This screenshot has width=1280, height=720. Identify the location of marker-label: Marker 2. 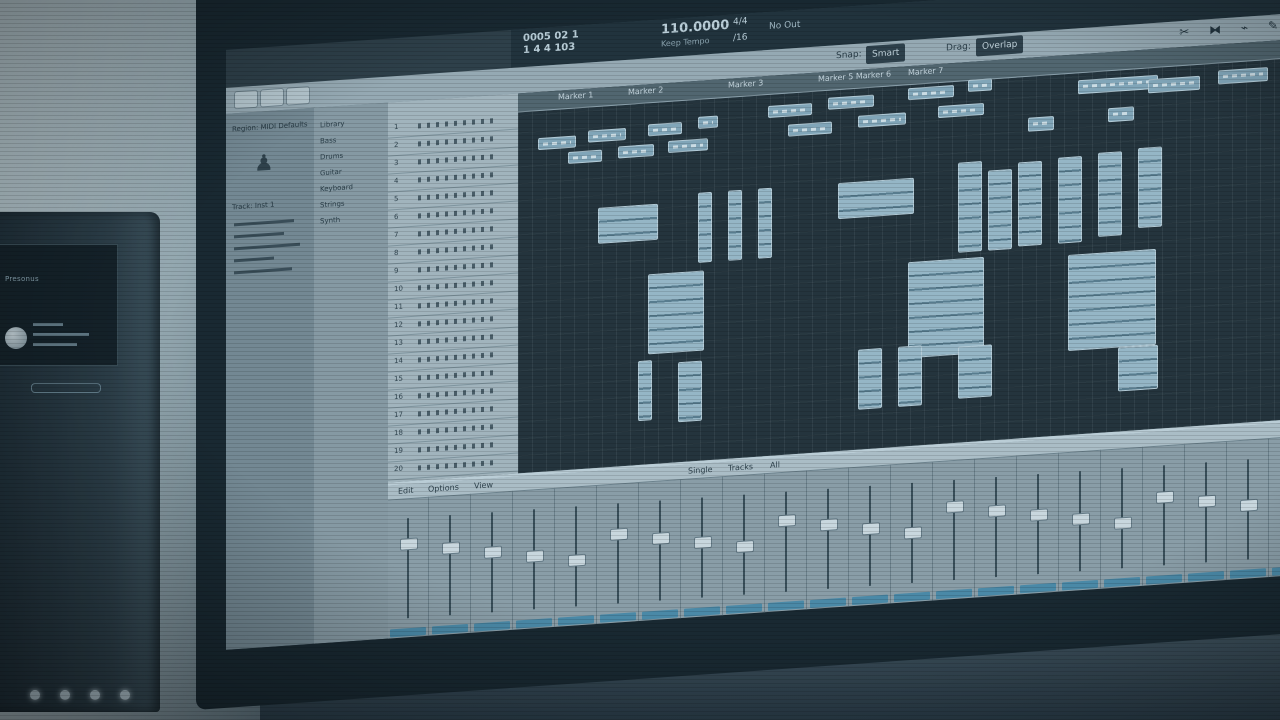
(645, 90).